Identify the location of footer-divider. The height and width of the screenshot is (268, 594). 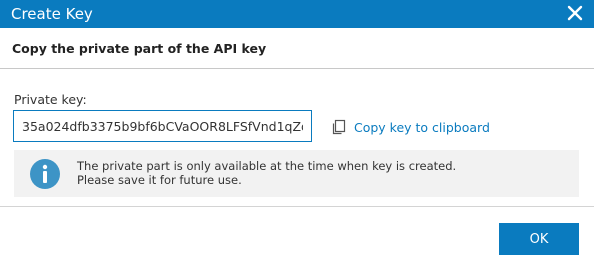
(297, 206).